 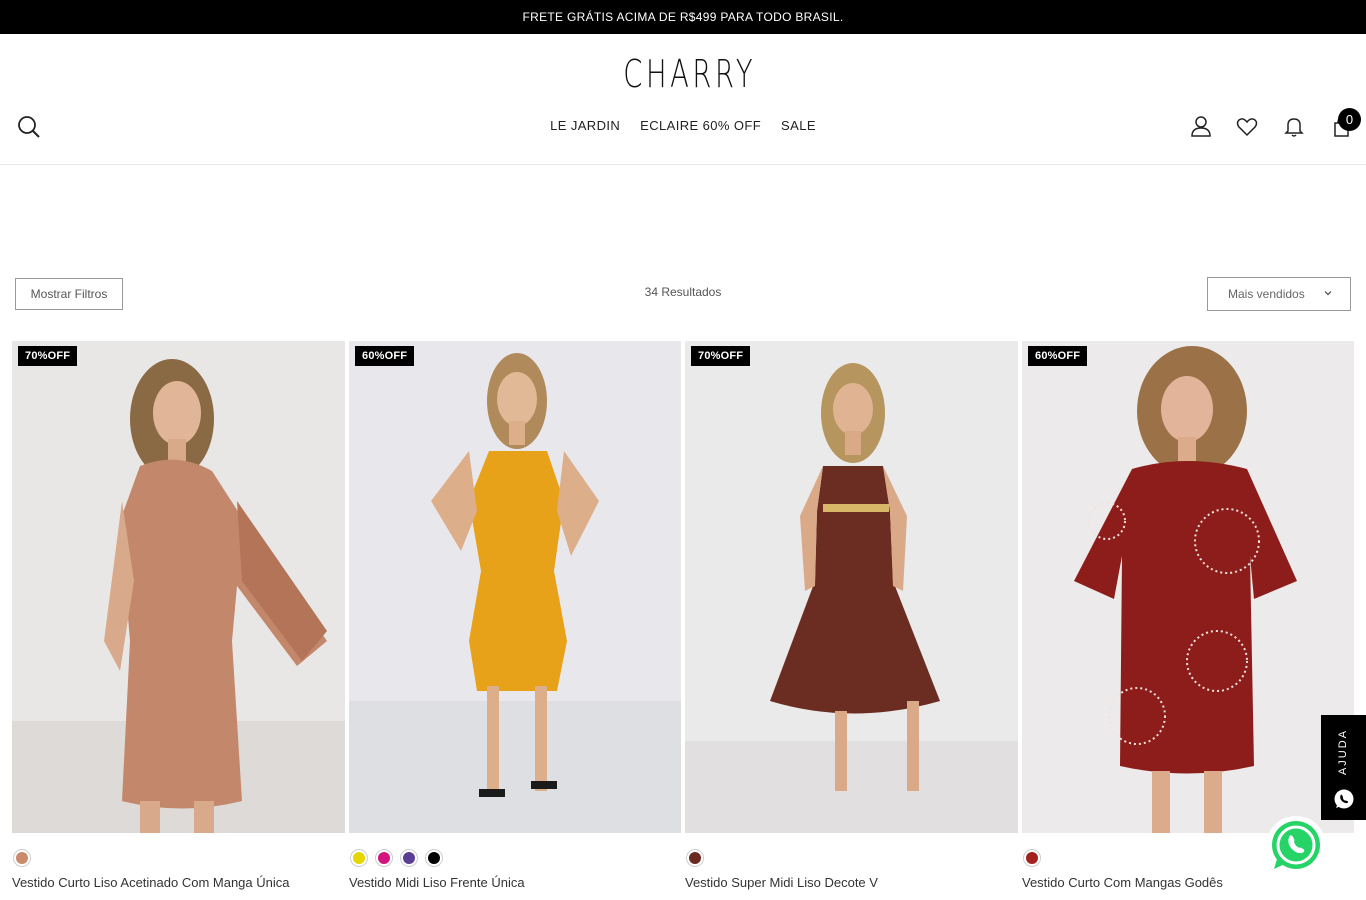 I want to click on product-name: Vestido Super Midi Liso Decote V, so click(x=781, y=882).